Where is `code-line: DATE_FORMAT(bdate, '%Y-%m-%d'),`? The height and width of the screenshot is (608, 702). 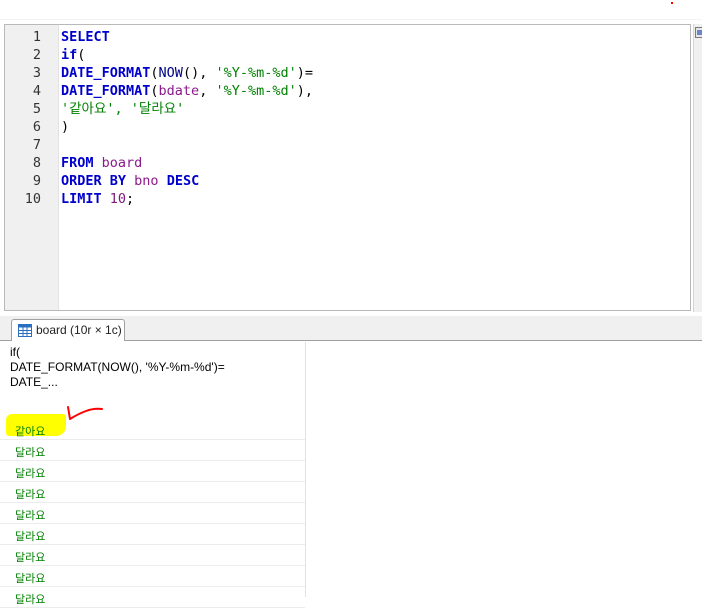
code-line: DATE_FORMAT(bdate, '%Y-%m-%d'), is located at coordinates (187, 91).